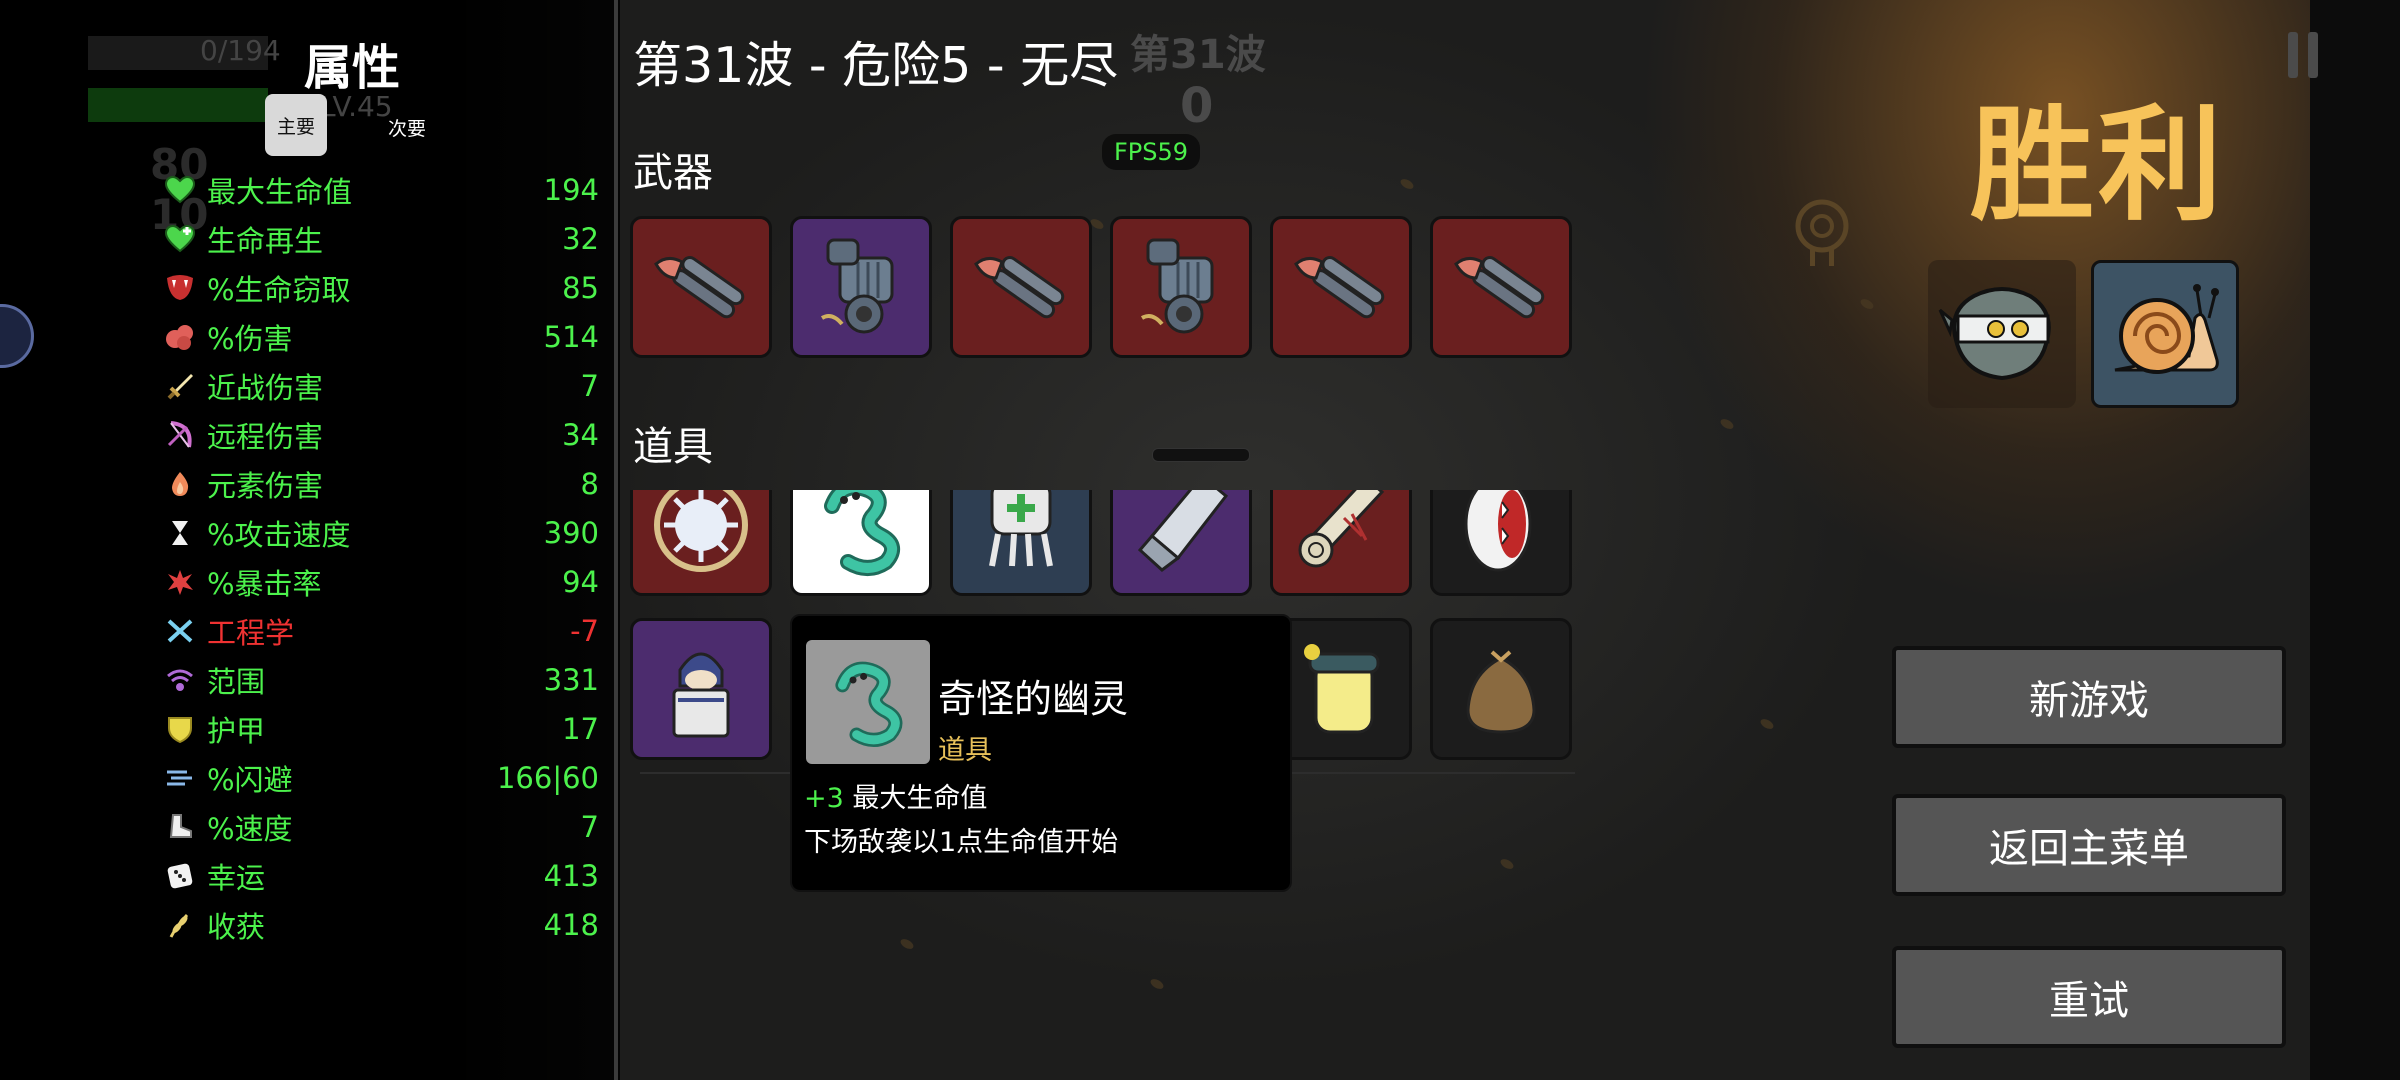 The width and height of the screenshot is (2400, 1080). I want to click on stat-row-speed: %速度 7, so click(381, 827).